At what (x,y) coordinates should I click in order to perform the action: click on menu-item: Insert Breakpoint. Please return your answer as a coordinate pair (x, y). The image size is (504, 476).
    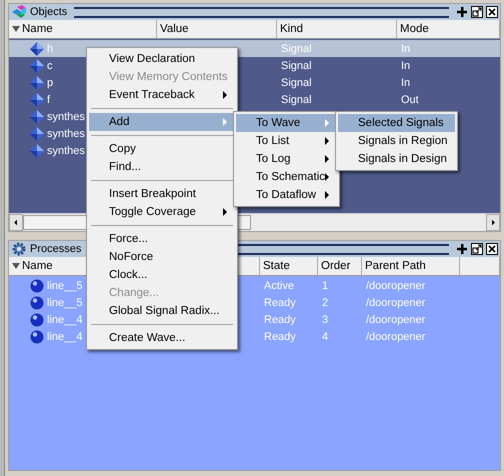
    Looking at the image, I should click on (162, 194).